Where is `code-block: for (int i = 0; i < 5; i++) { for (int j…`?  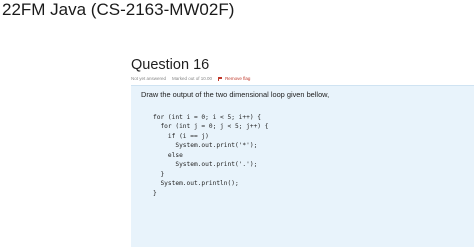 code-block: for (int i = 0; i < 5; i++) { for (int j… is located at coordinates (210, 155).